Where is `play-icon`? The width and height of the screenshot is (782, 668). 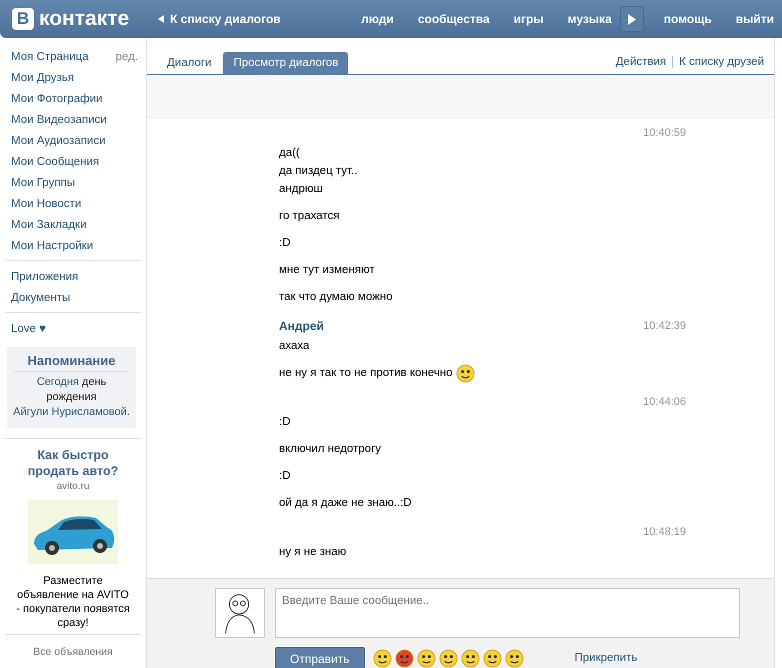 play-icon is located at coordinates (632, 19).